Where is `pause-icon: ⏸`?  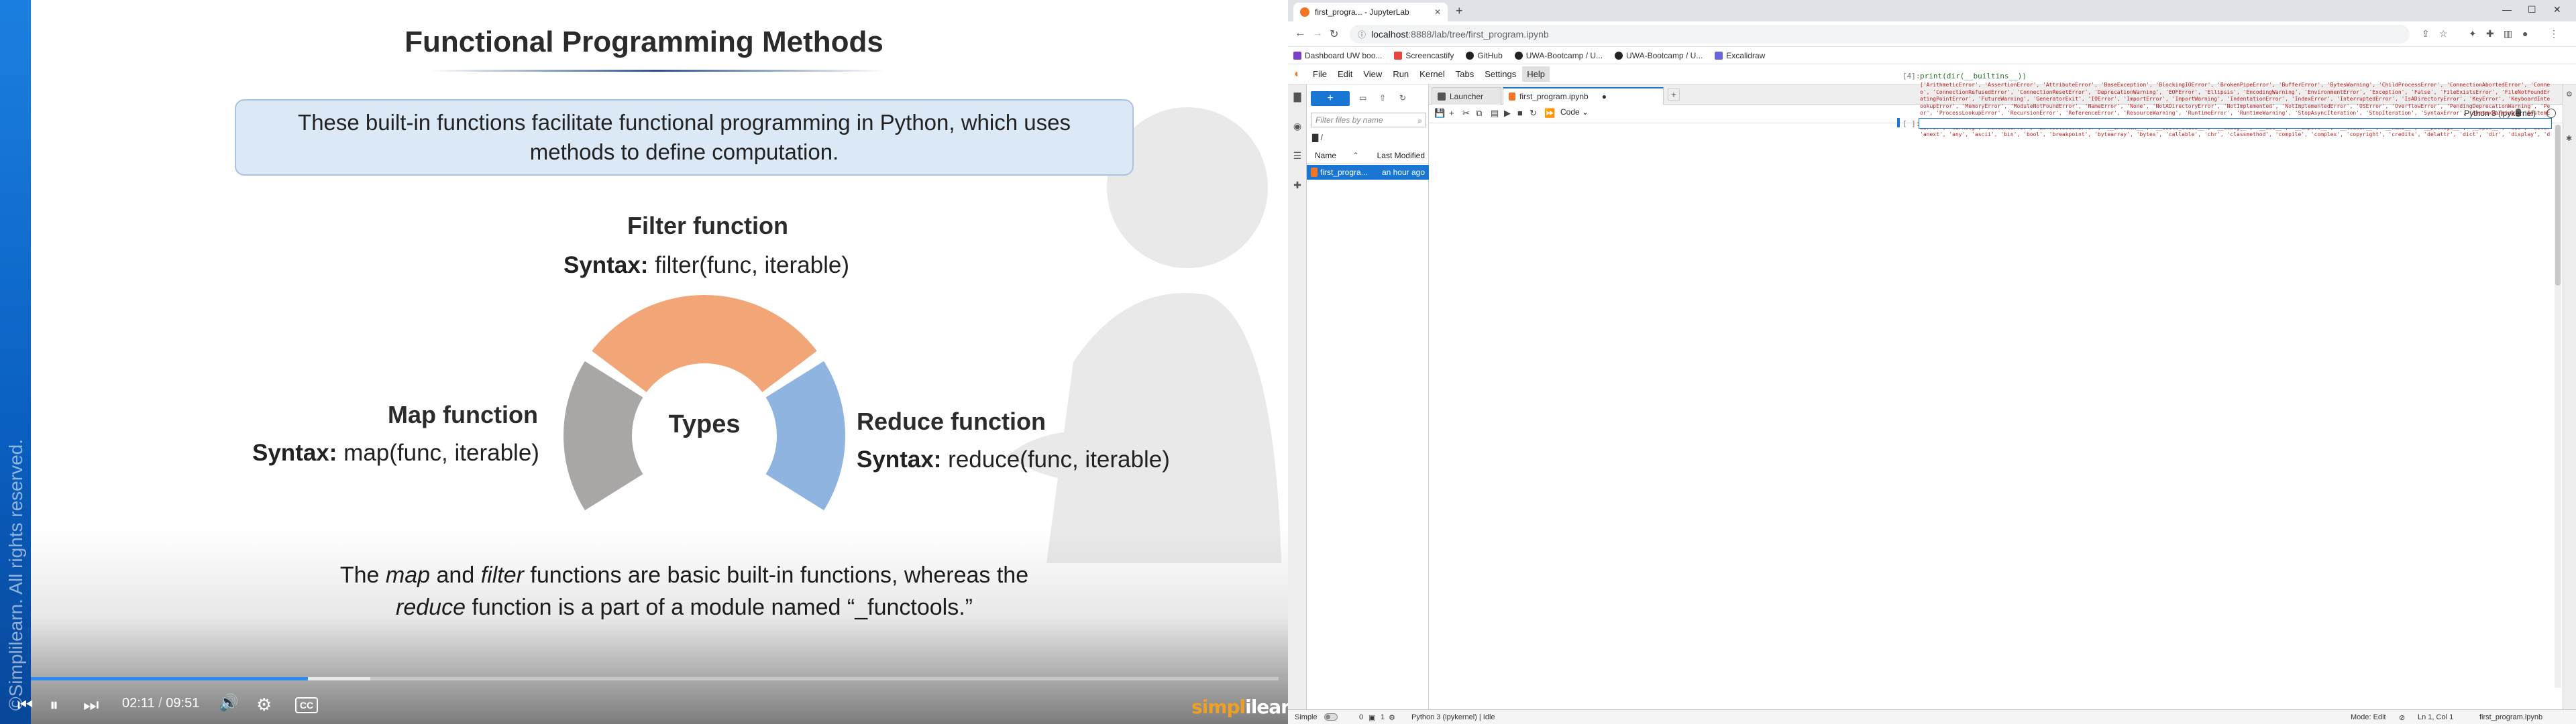 pause-icon: ⏸ is located at coordinates (54, 705).